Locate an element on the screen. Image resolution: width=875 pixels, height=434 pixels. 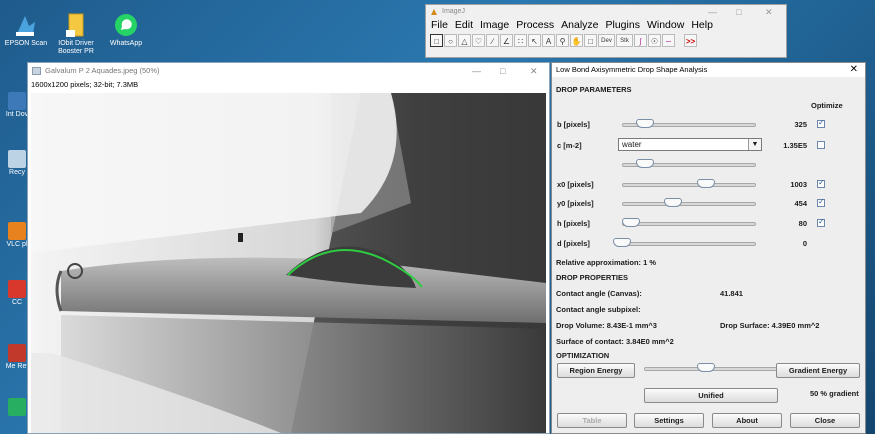
optimize-checkbox-x0 is located at coordinates (821, 183).